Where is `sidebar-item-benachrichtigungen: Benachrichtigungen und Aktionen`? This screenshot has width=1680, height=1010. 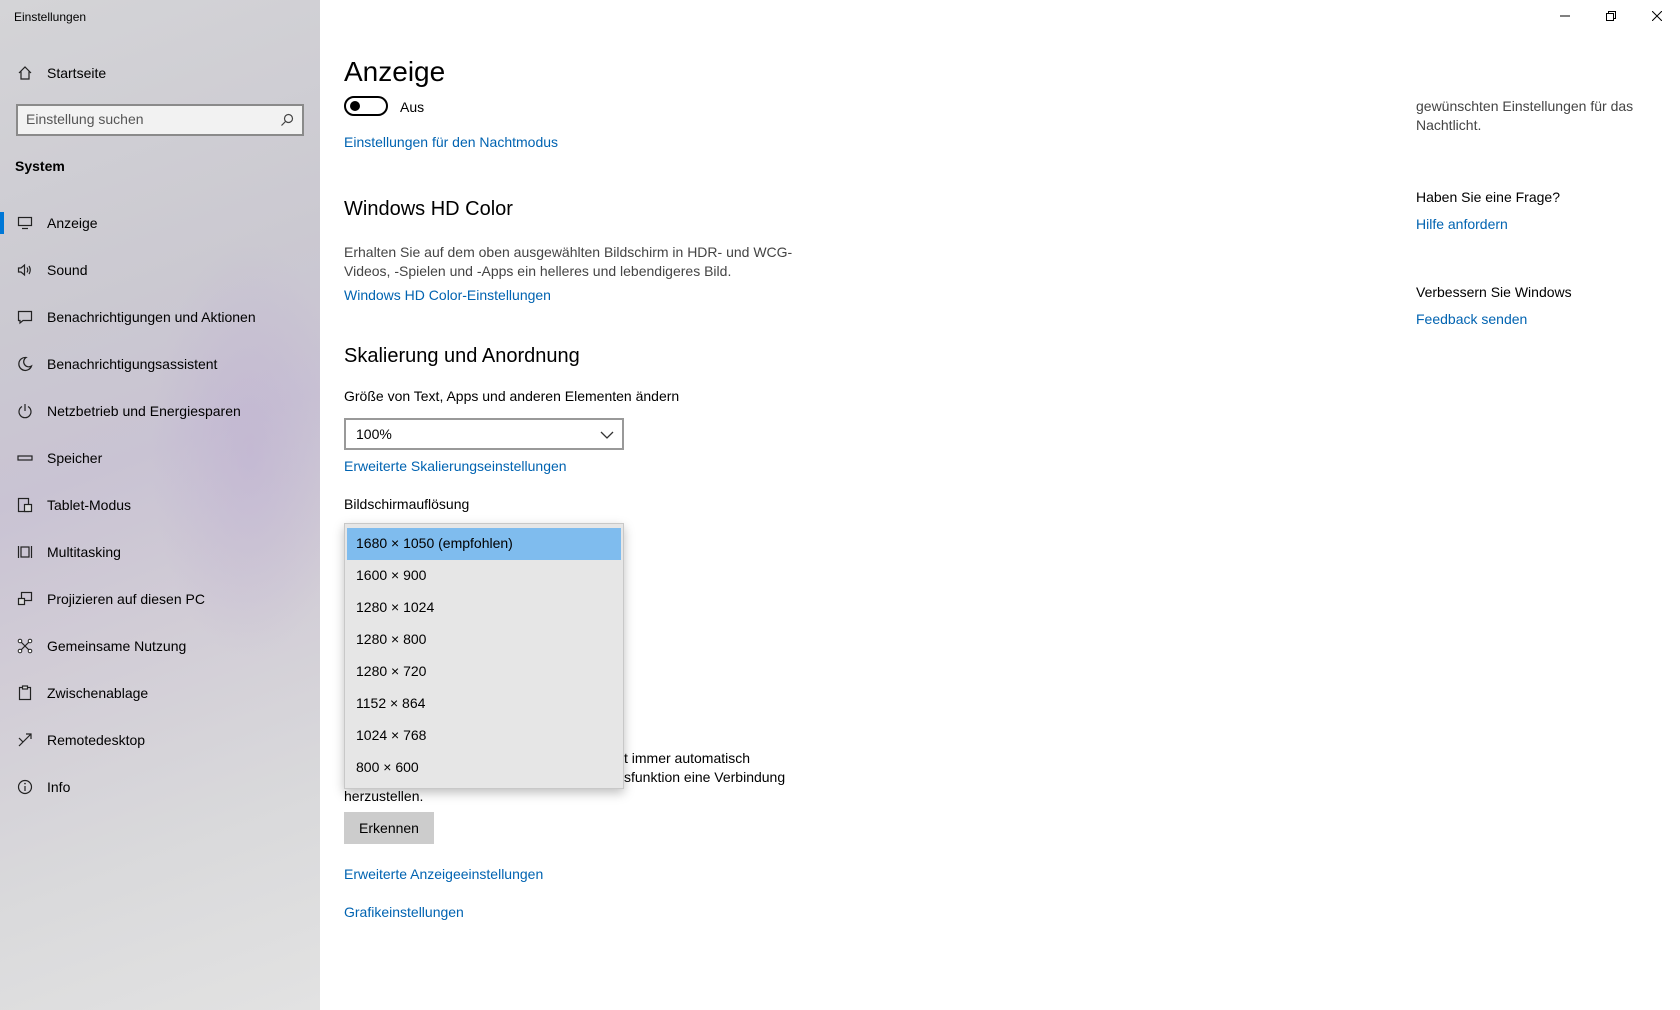 sidebar-item-benachrichtigungen: Benachrichtigungen und Aktionen is located at coordinates (160, 317).